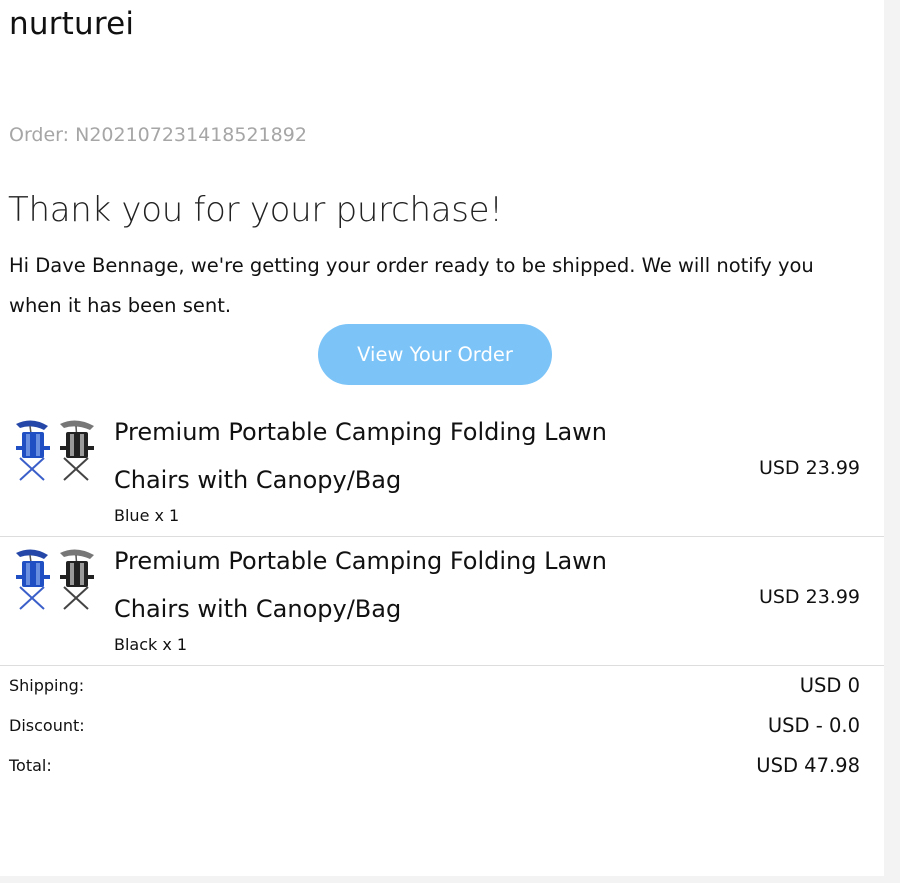 This screenshot has height=883, width=900. I want to click on discount-value: USD - 0.0, so click(813, 725).